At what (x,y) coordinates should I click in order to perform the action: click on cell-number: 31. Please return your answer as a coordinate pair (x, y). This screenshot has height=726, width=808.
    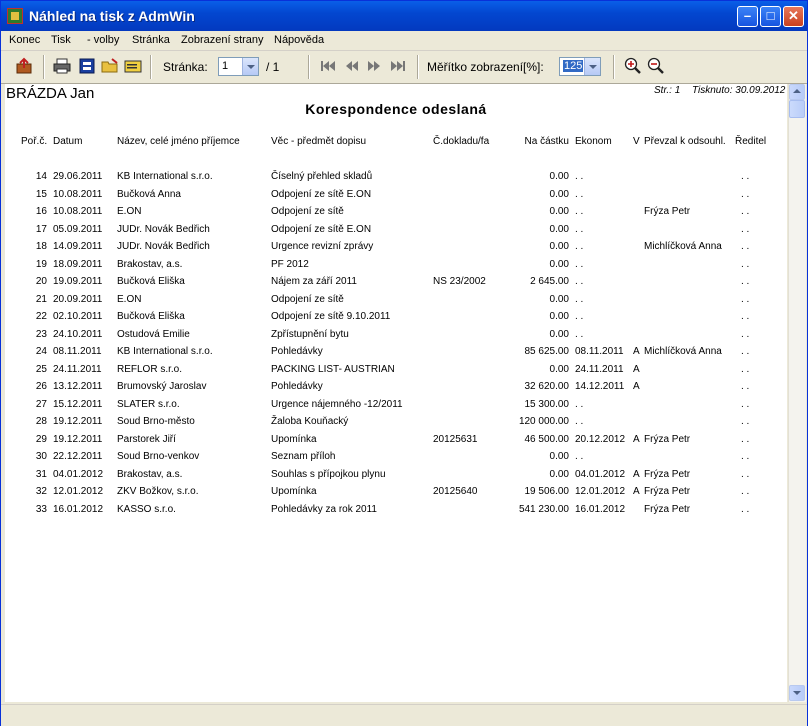
    Looking at the image, I should click on (41, 474).